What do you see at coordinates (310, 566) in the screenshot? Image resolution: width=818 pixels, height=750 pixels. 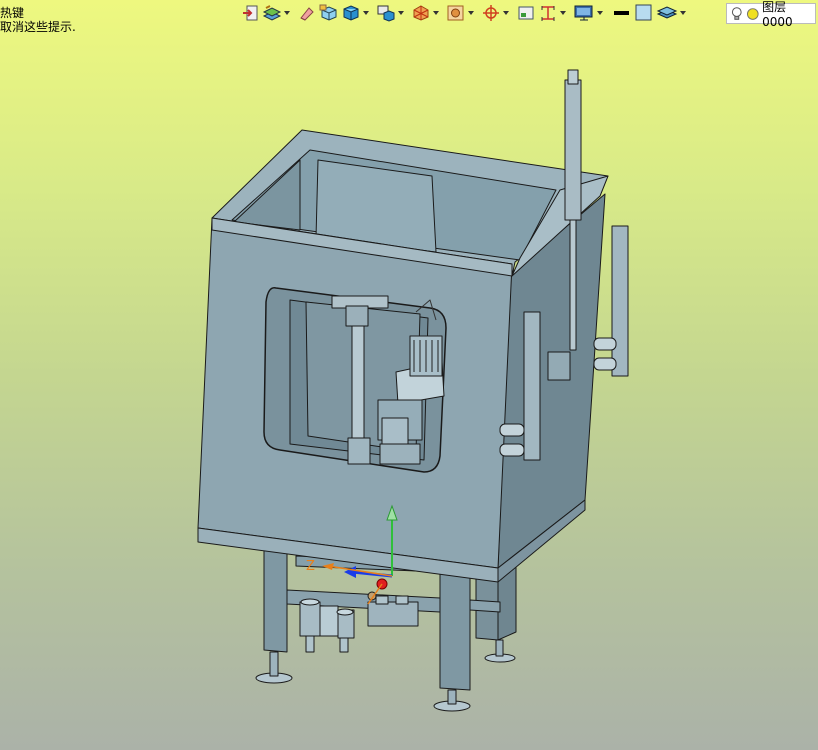 I see `z-axis-label: Z` at bounding box center [310, 566].